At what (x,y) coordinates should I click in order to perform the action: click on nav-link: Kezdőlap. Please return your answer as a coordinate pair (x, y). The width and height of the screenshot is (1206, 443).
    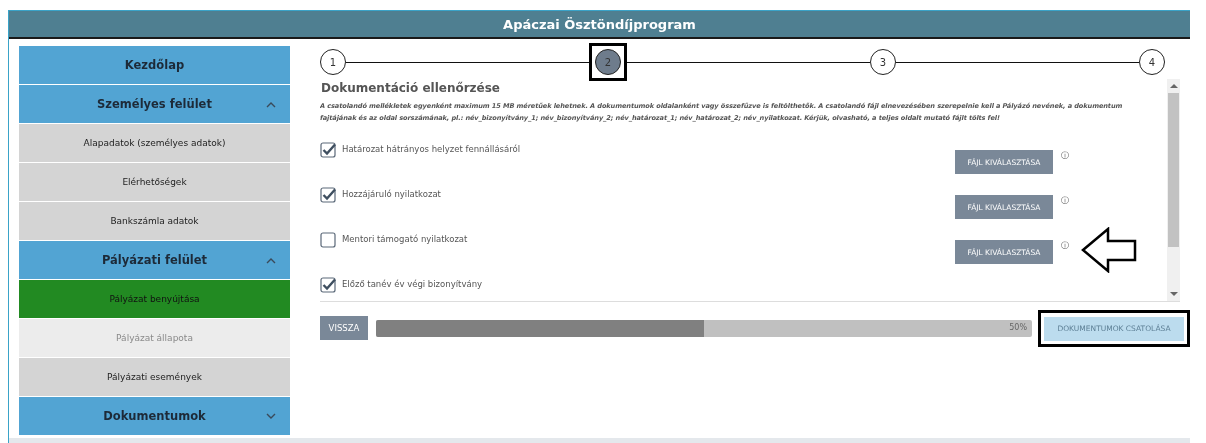
    Looking at the image, I should click on (154, 65).